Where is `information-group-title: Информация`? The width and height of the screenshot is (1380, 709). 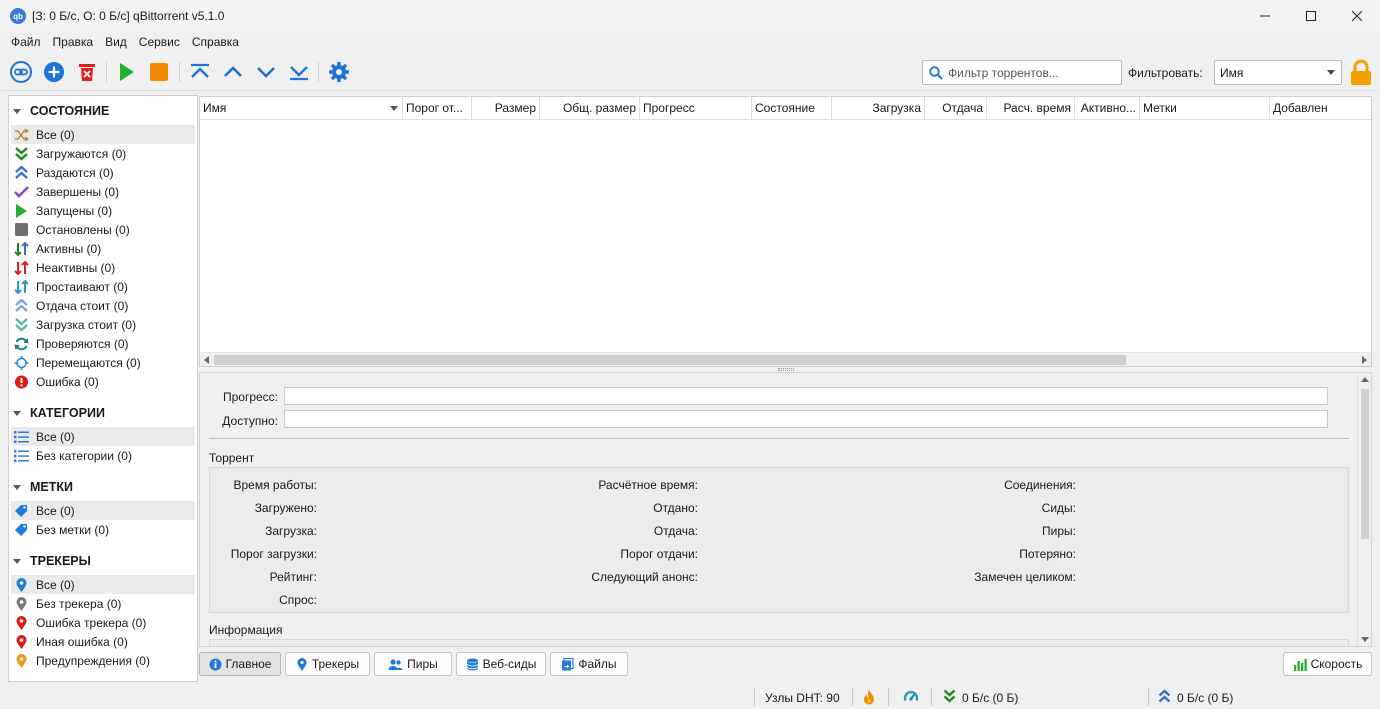
information-group-title: Информация is located at coordinates (246, 630).